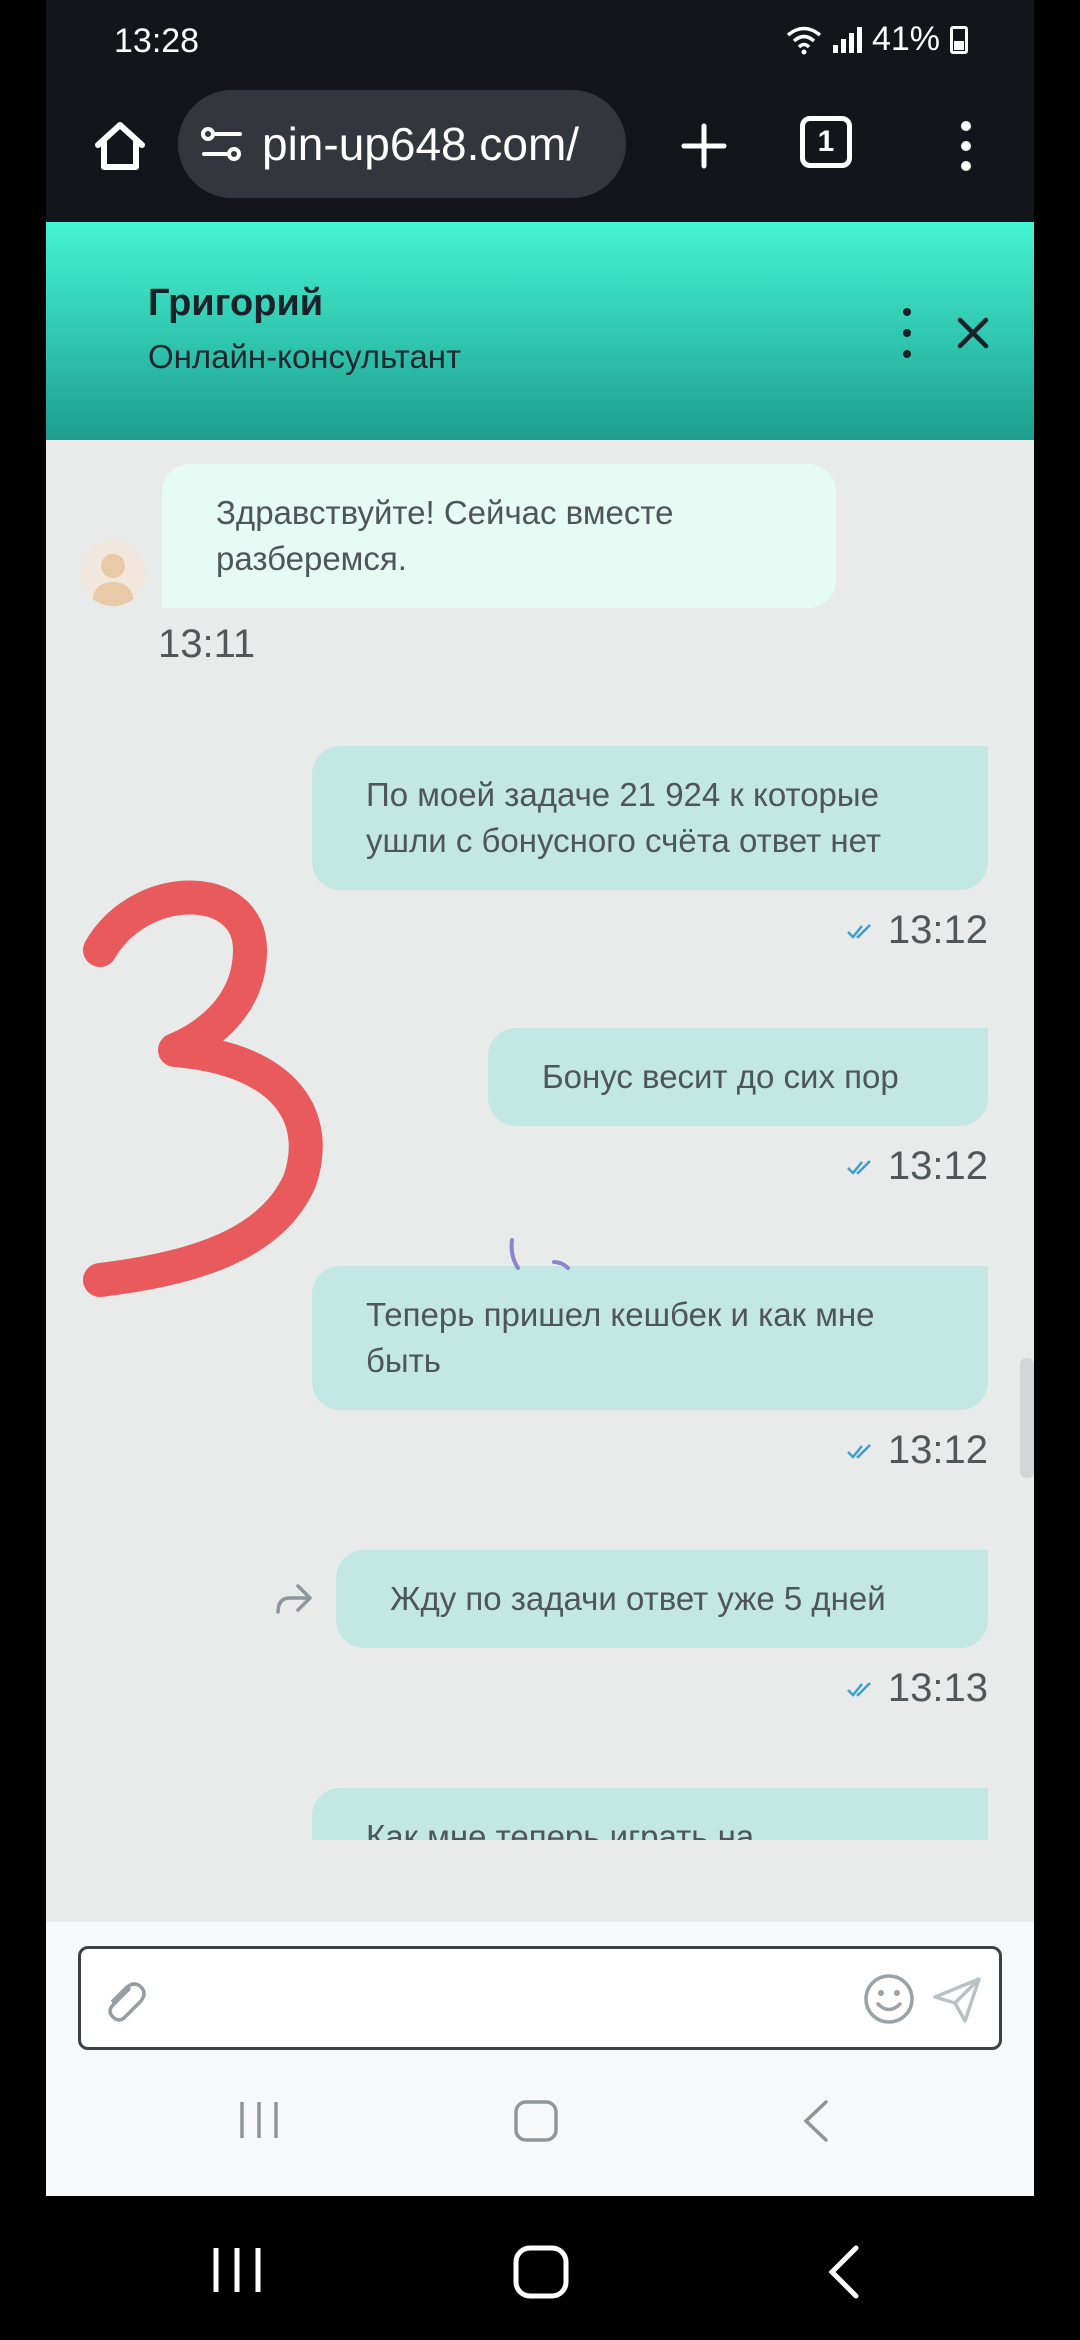 Image resolution: width=1080 pixels, height=2340 pixels. What do you see at coordinates (421, 144) in the screenshot?
I see `url-text: pin-up648.com/` at bounding box center [421, 144].